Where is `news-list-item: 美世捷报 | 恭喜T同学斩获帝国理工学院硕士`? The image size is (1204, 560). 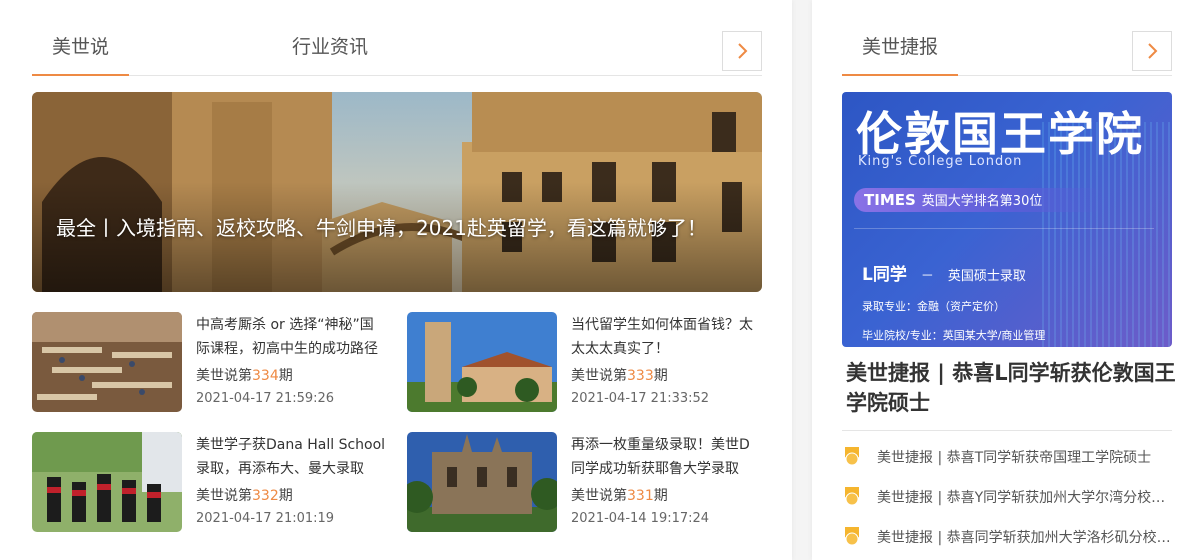 news-list-item: 美世捷报 | 恭喜T同学斩获帝国理工学院硕士 is located at coordinates (1007, 456).